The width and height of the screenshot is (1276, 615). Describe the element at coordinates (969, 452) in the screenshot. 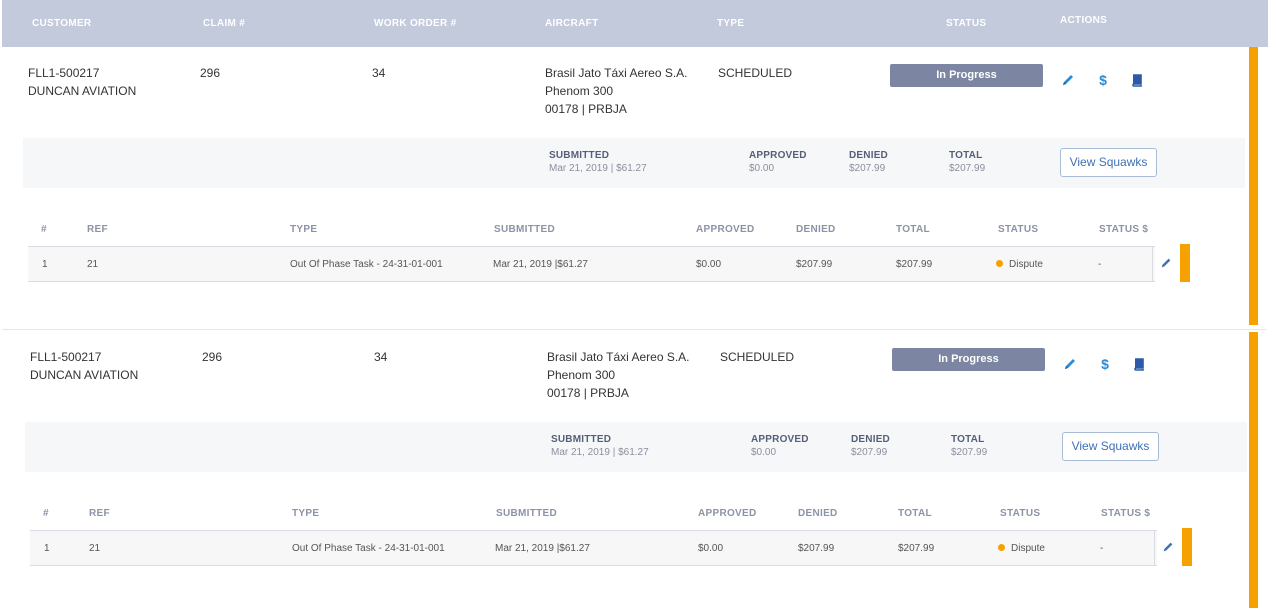

I see `summary-total-value: $207.99` at that location.